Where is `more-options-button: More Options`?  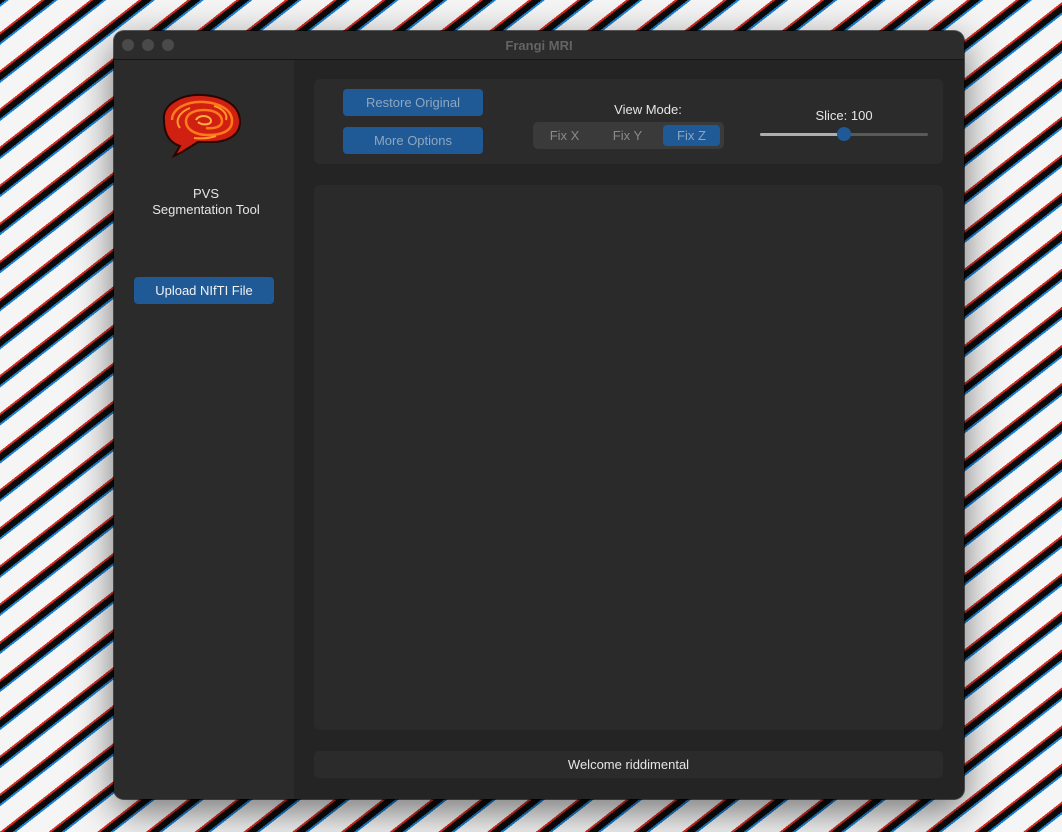
more-options-button: More Options is located at coordinates (413, 140).